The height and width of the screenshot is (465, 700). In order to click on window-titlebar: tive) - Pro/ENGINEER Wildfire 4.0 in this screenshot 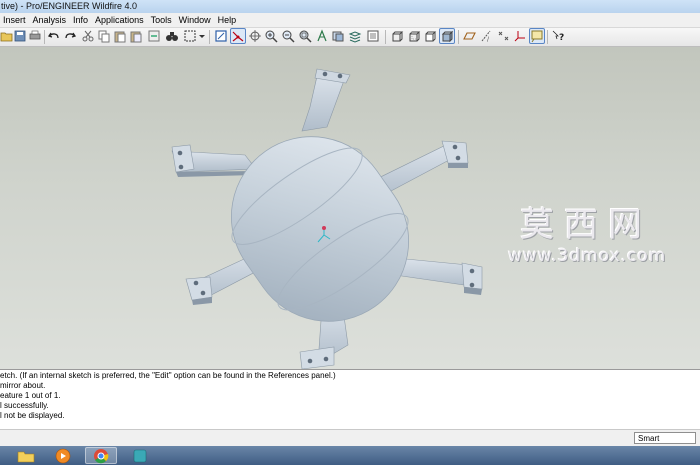, I will do `click(350, 6)`.